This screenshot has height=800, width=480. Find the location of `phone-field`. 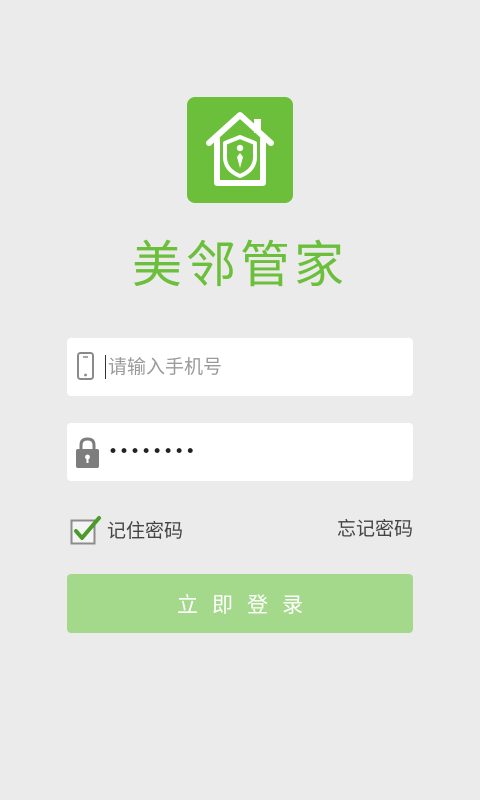

phone-field is located at coordinates (240, 367).